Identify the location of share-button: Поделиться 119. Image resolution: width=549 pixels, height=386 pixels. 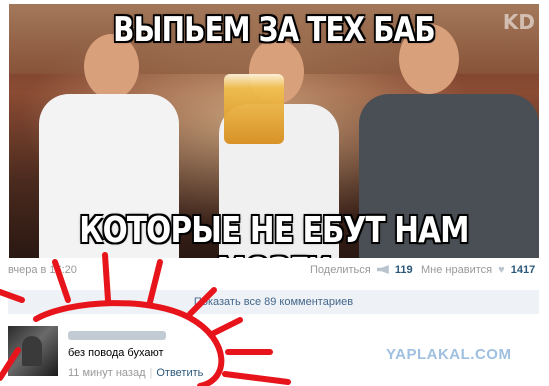
(361, 270).